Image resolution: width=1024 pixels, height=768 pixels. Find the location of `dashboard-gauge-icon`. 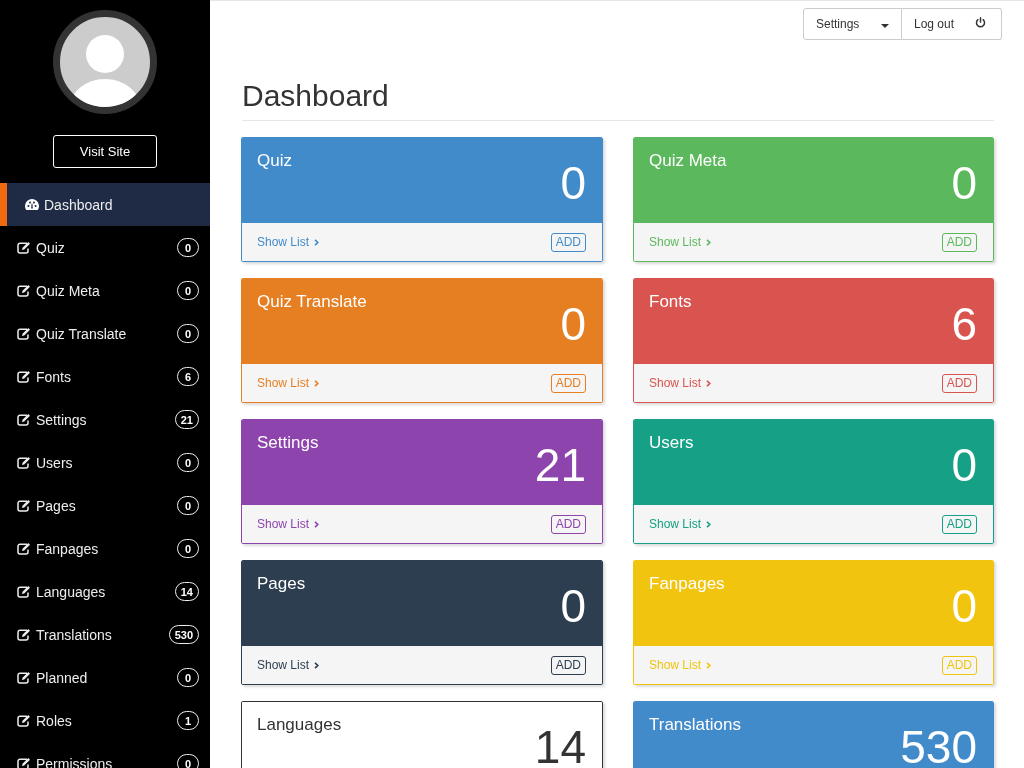

dashboard-gauge-icon is located at coordinates (32, 204).